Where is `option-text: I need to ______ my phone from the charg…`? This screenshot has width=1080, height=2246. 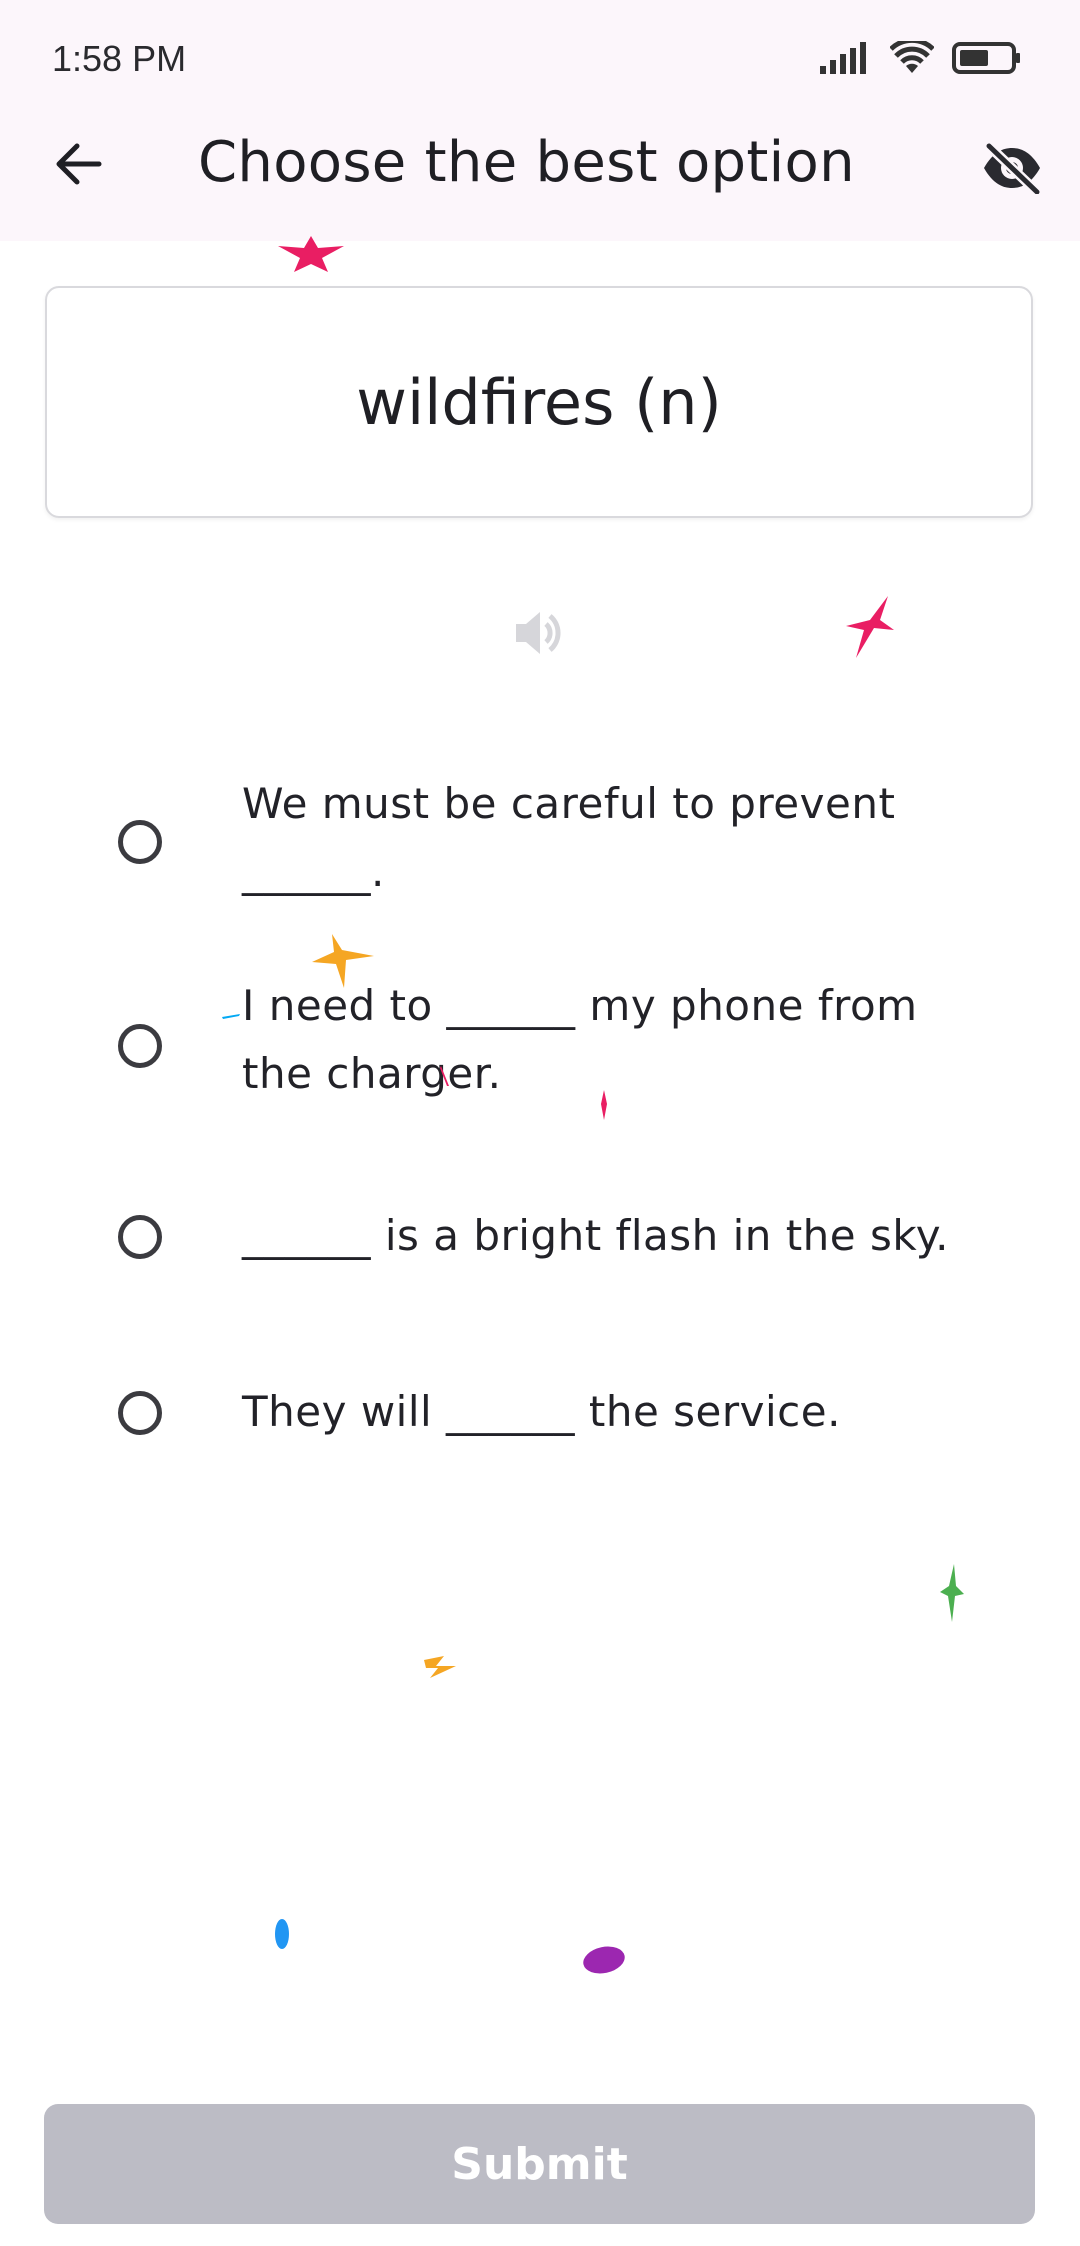 option-text: I need to ______ my phone from the charg… is located at coordinates (580, 1039).